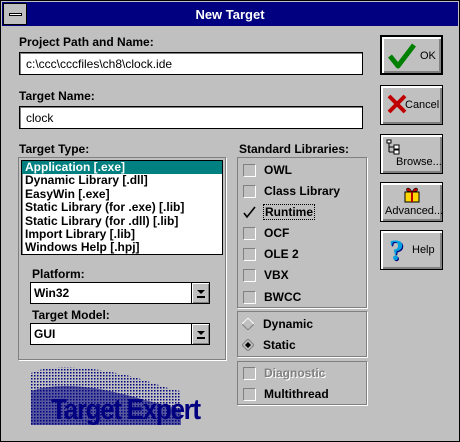 The width and height of the screenshot is (460, 442). What do you see at coordinates (271, 254) in the screenshot?
I see `checkbox-ole2: OLE 2` at bounding box center [271, 254].